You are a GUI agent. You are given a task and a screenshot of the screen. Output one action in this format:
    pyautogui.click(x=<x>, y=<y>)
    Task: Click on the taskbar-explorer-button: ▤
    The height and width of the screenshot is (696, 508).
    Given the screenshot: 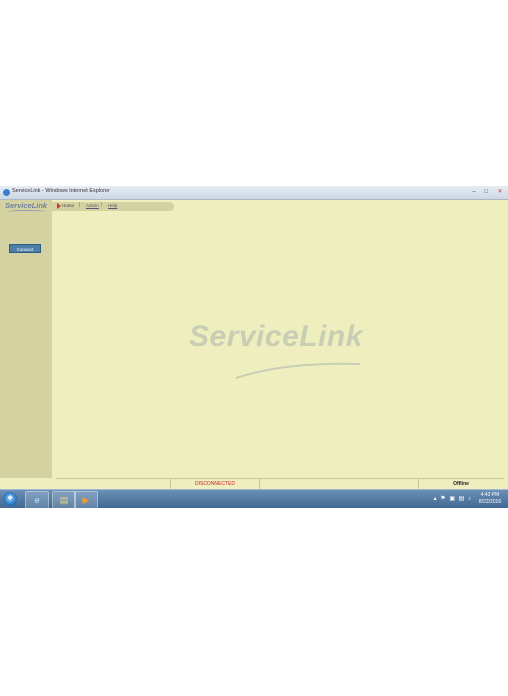 What is the action you would take?
    pyautogui.click(x=64, y=499)
    